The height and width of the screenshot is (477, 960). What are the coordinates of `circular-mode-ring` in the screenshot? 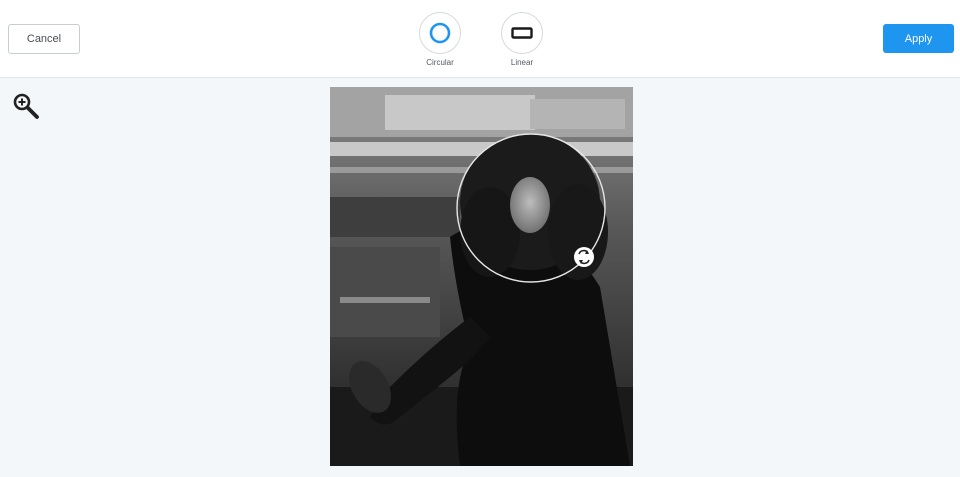 It's located at (440, 33).